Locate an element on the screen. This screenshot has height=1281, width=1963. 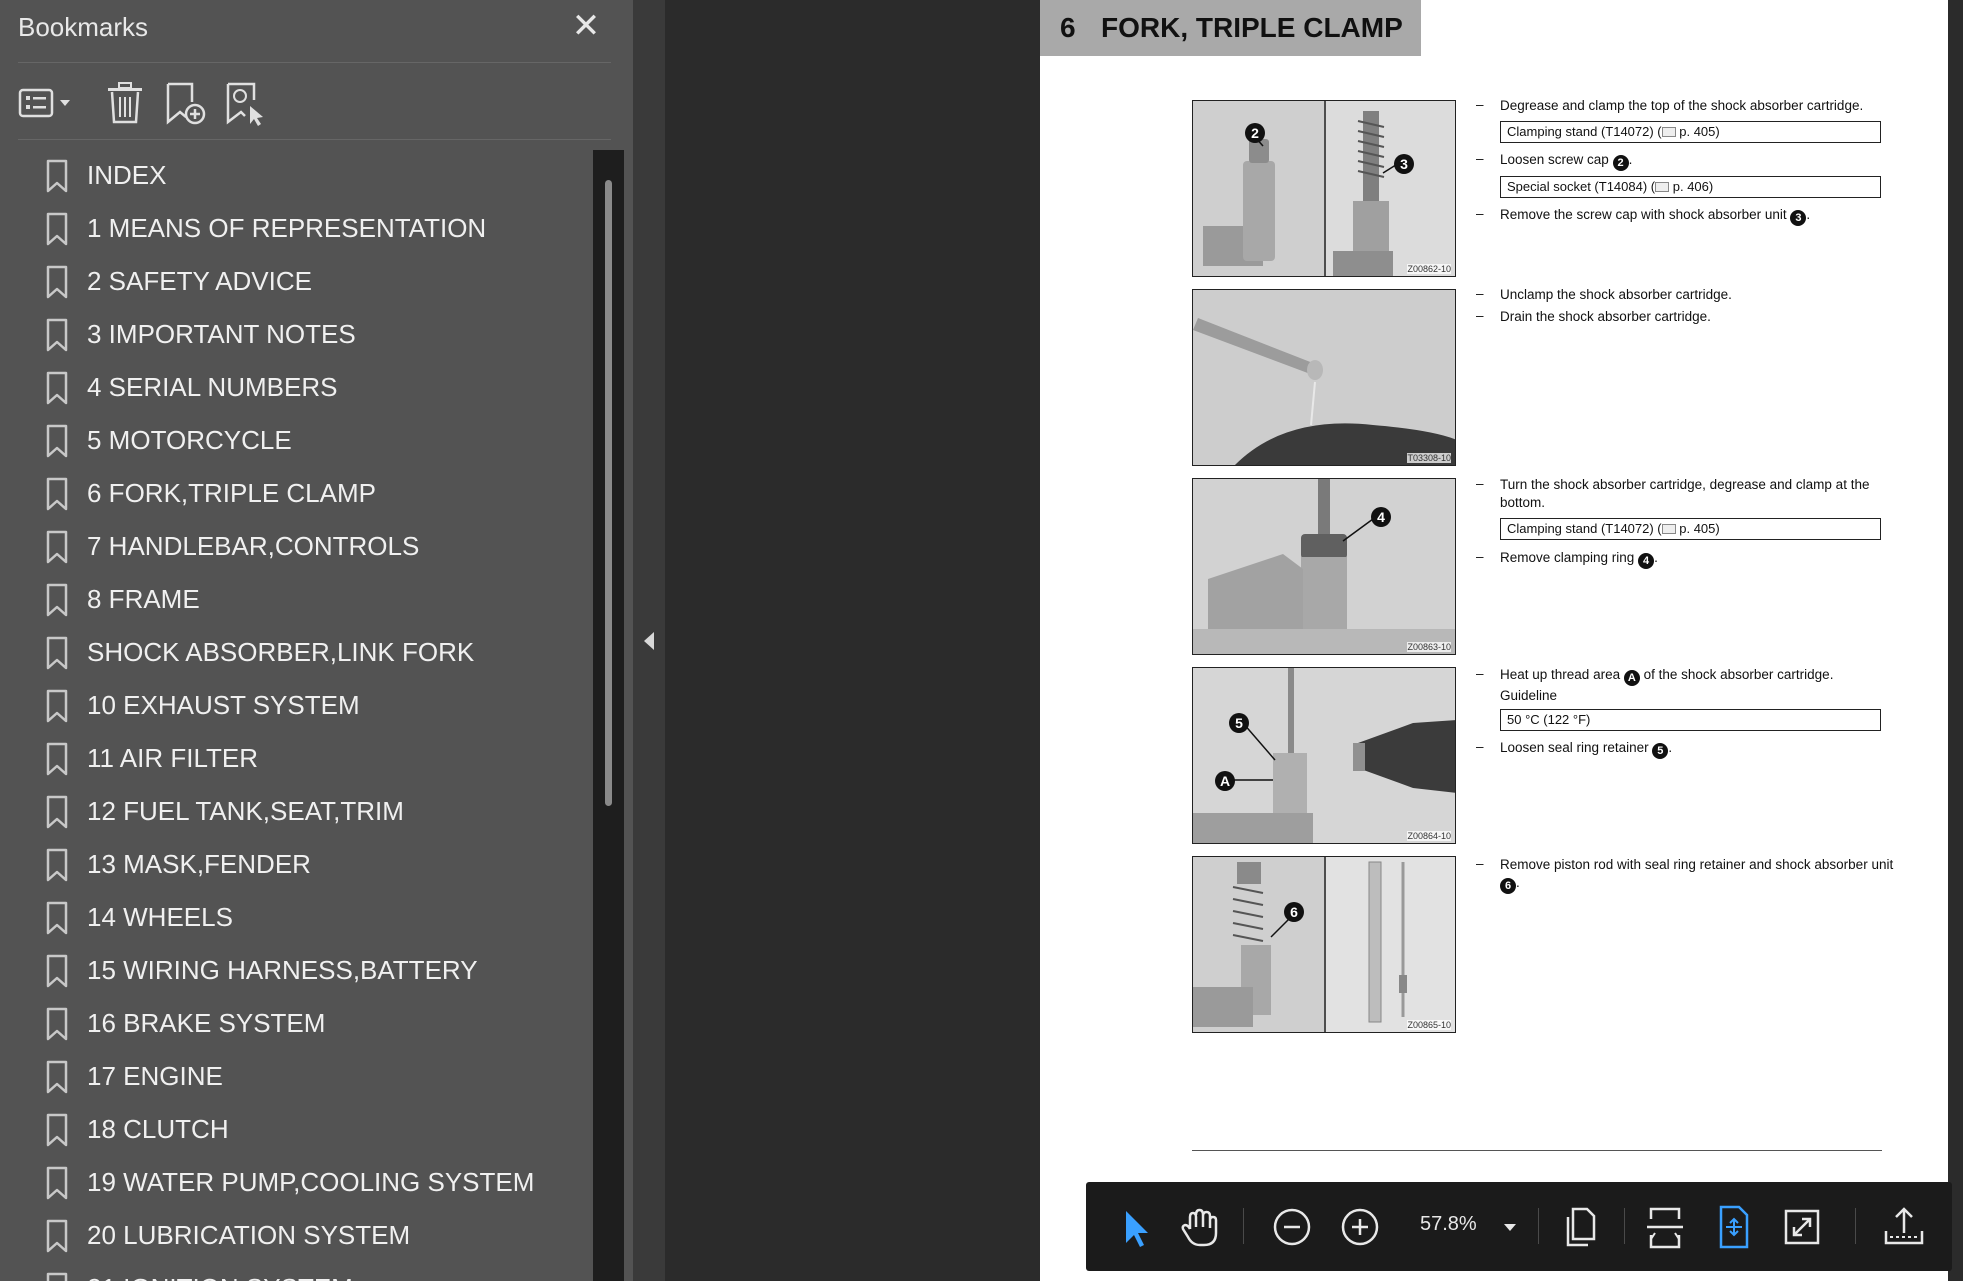
figure-callout: A is located at coordinates (1225, 781).